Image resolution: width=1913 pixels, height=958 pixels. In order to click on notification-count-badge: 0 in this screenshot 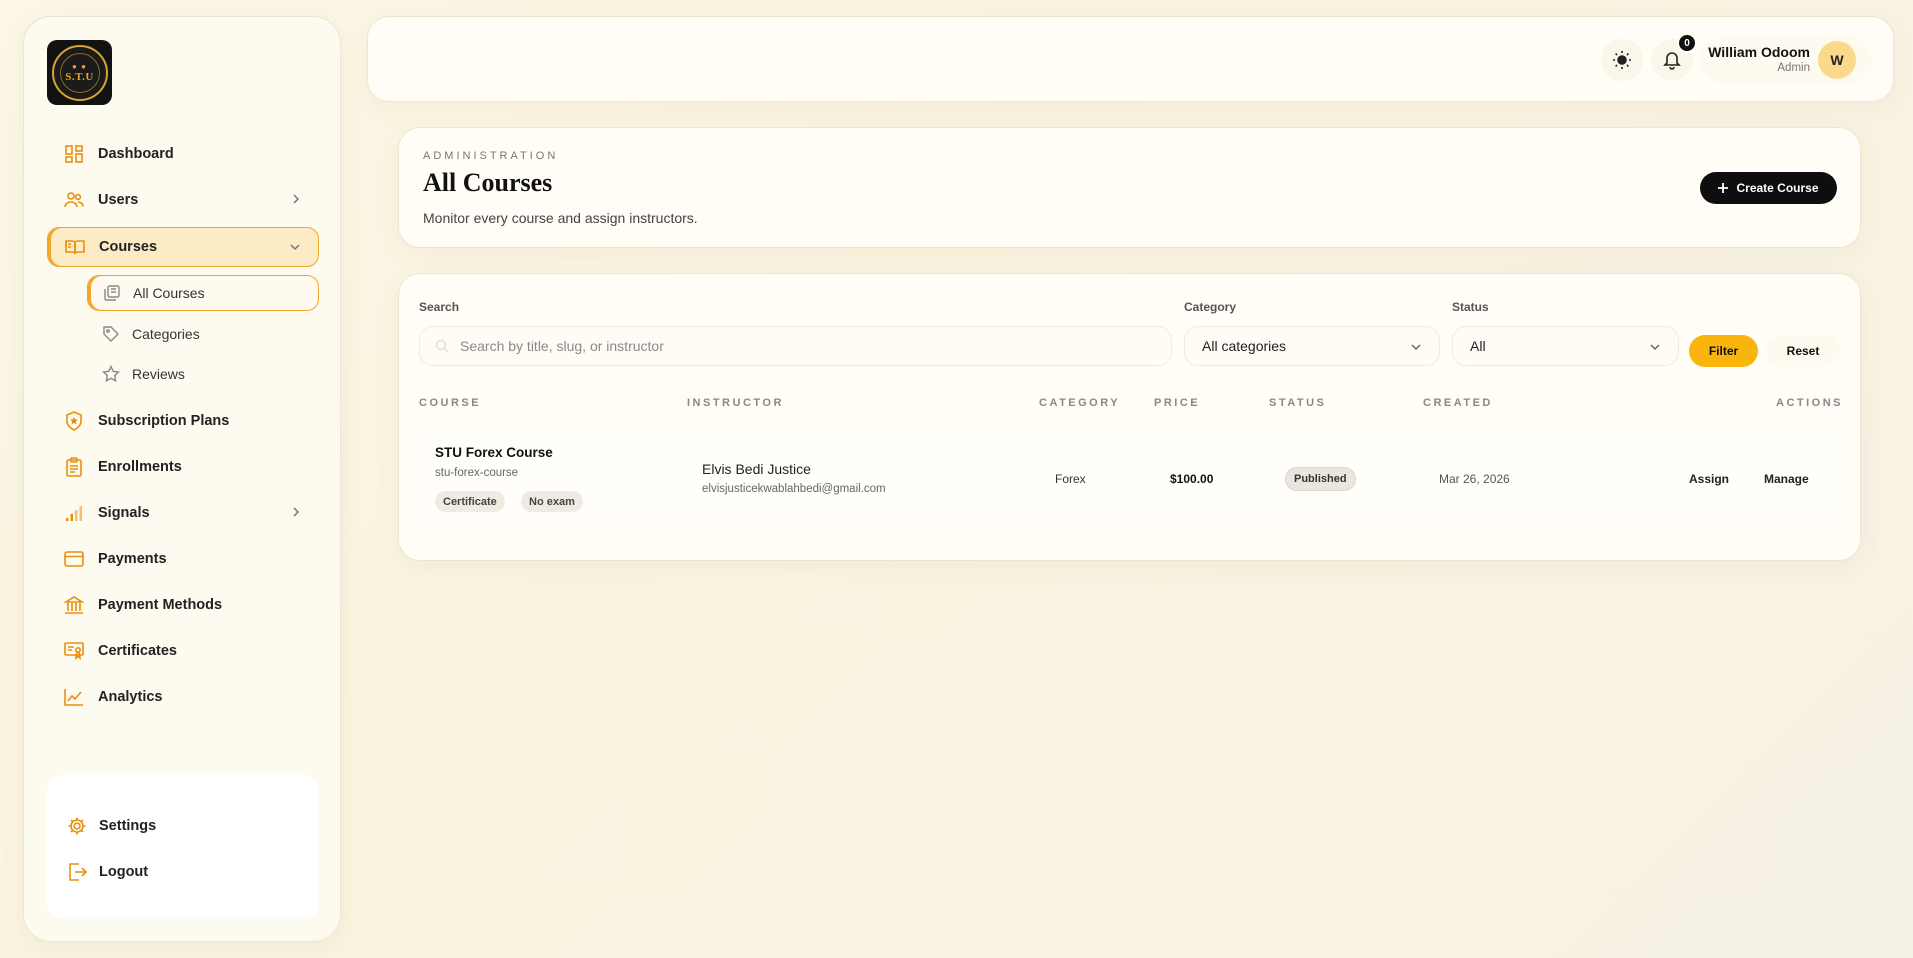, I will do `click(1687, 43)`.